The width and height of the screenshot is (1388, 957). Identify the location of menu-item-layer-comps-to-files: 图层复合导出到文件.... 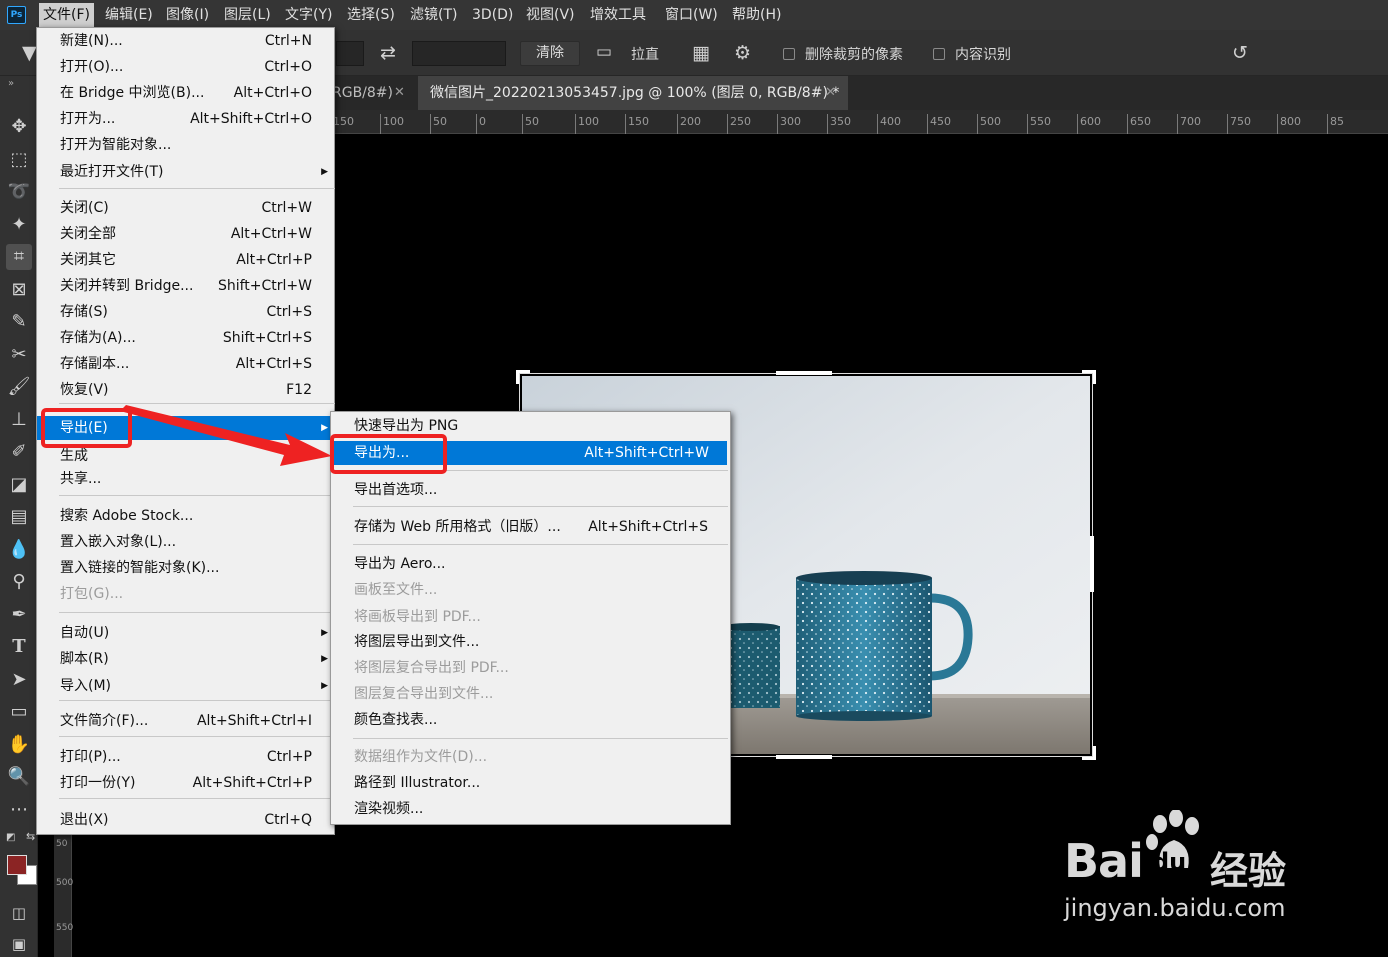
(530, 694).